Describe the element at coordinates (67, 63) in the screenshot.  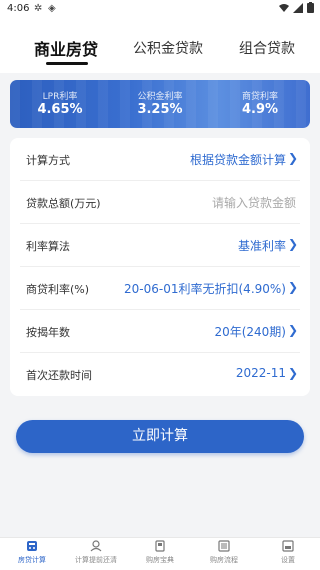
I see `active-tab-indicator` at that location.